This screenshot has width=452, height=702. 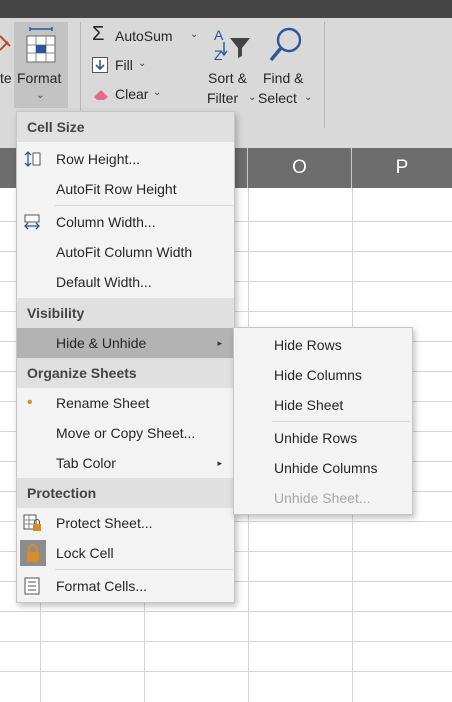 I want to click on section-header-protection: Protection, so click(x=125, y=493).